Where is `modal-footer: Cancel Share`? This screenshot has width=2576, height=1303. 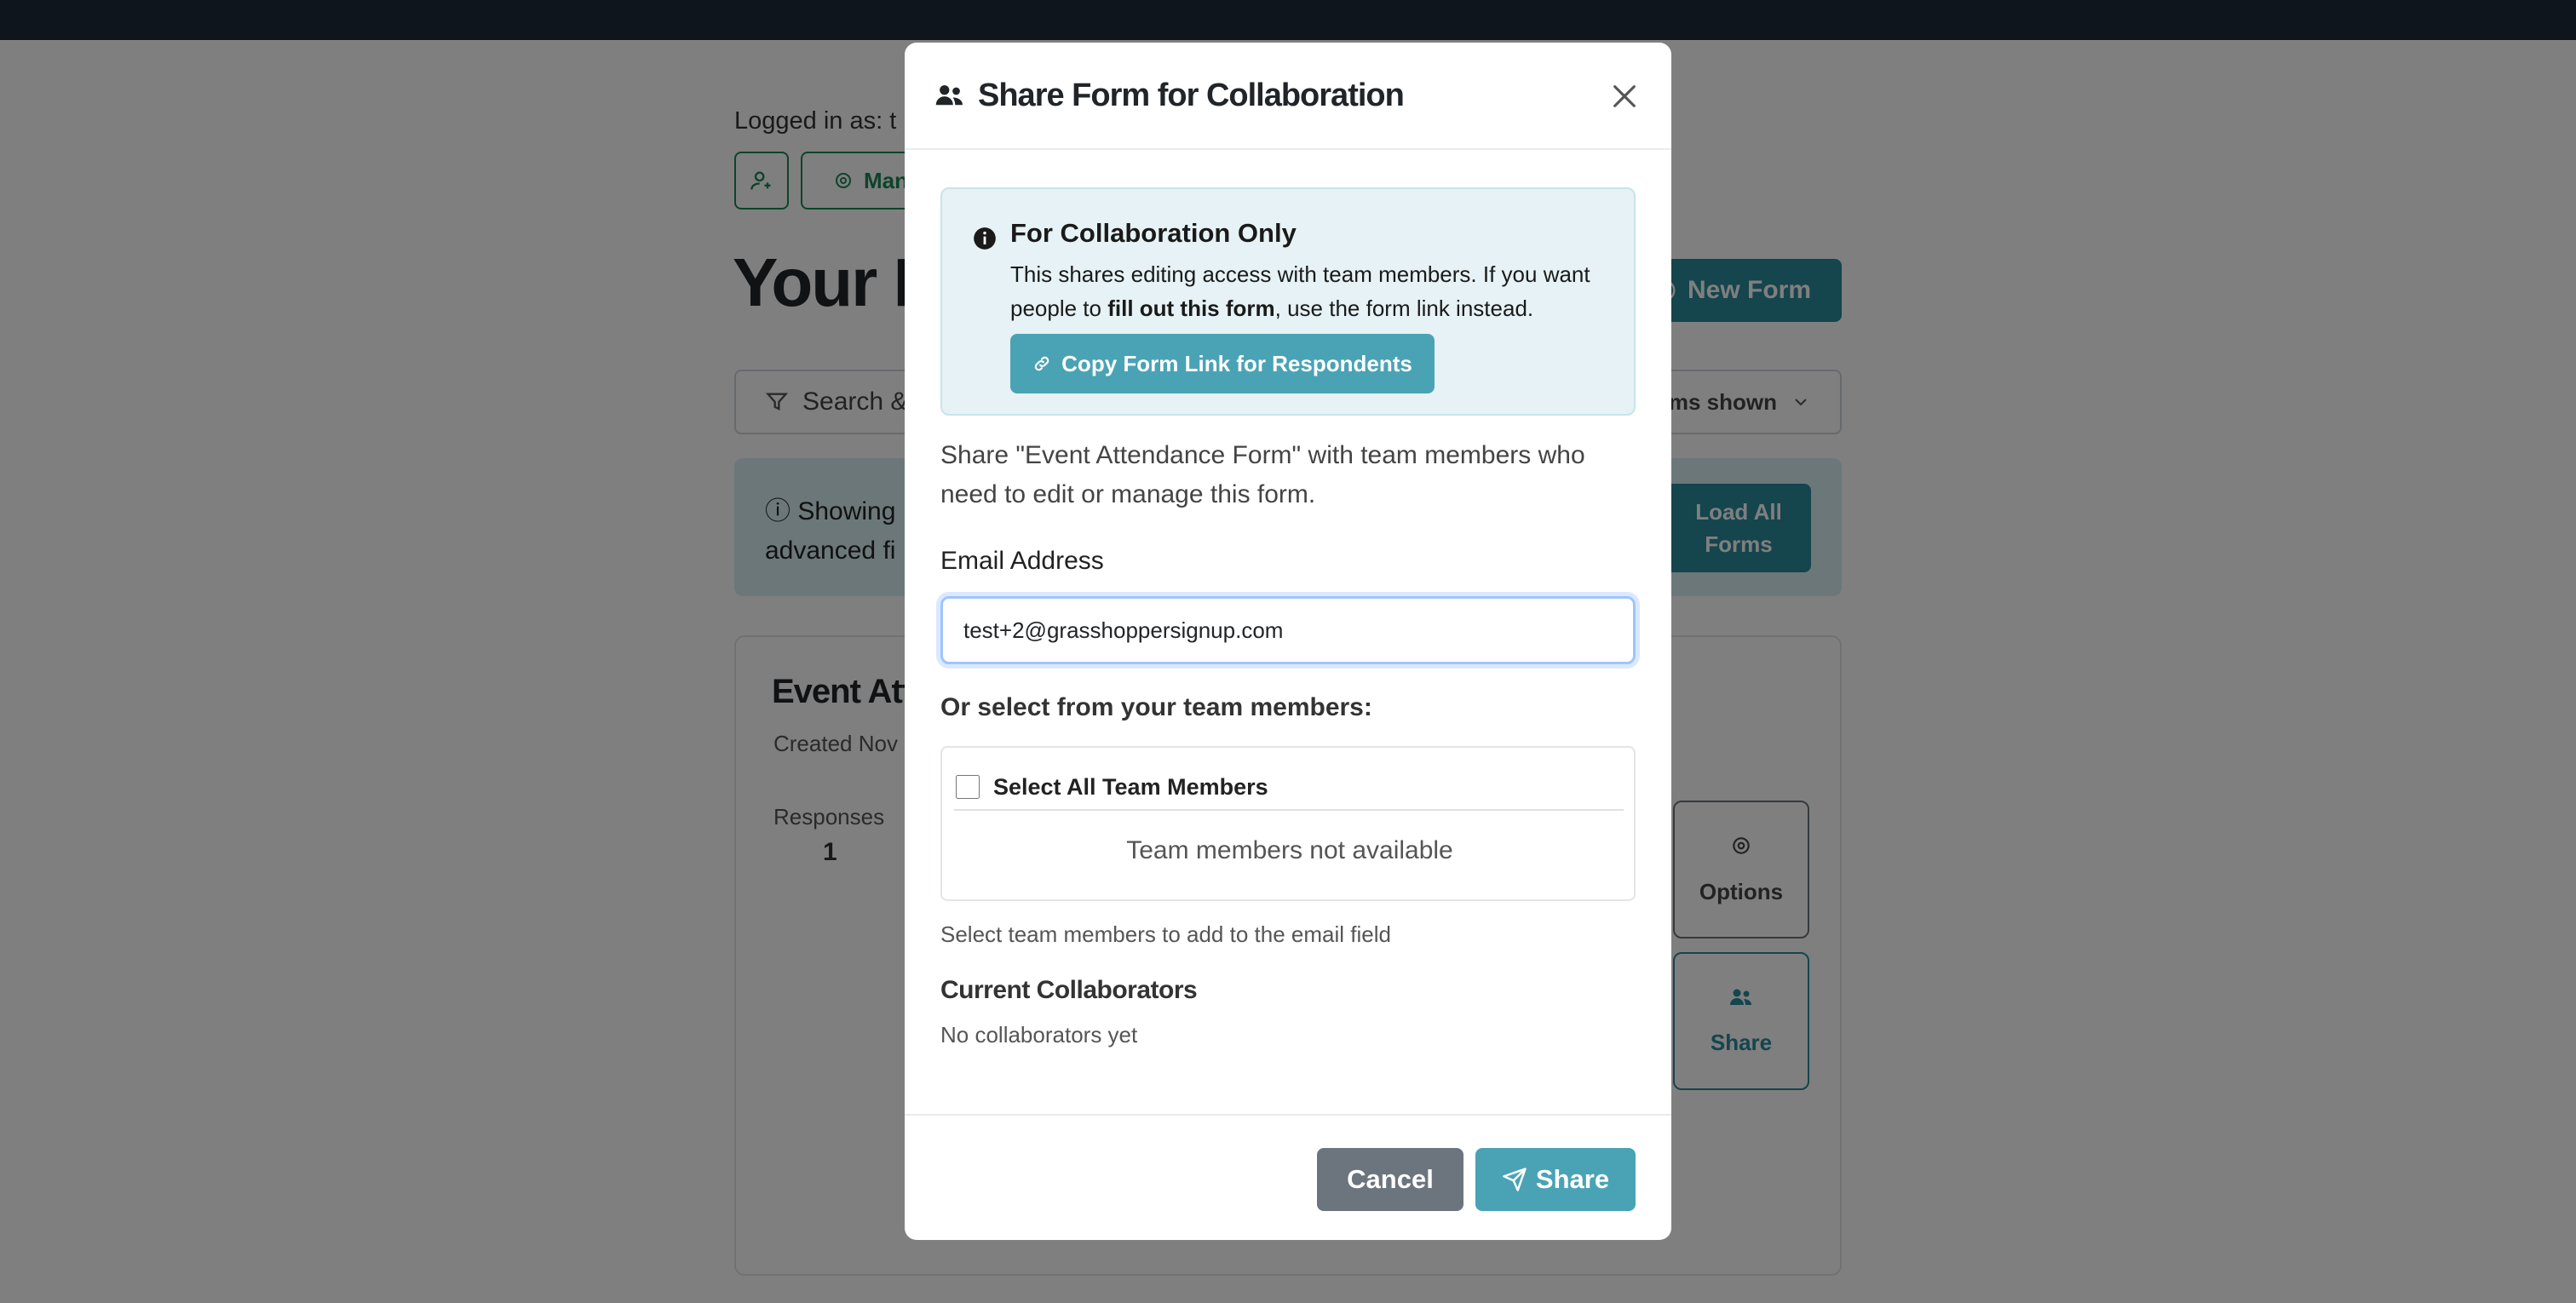 modal-footer: Cancel Share is located at coordinates (1288, 1177).